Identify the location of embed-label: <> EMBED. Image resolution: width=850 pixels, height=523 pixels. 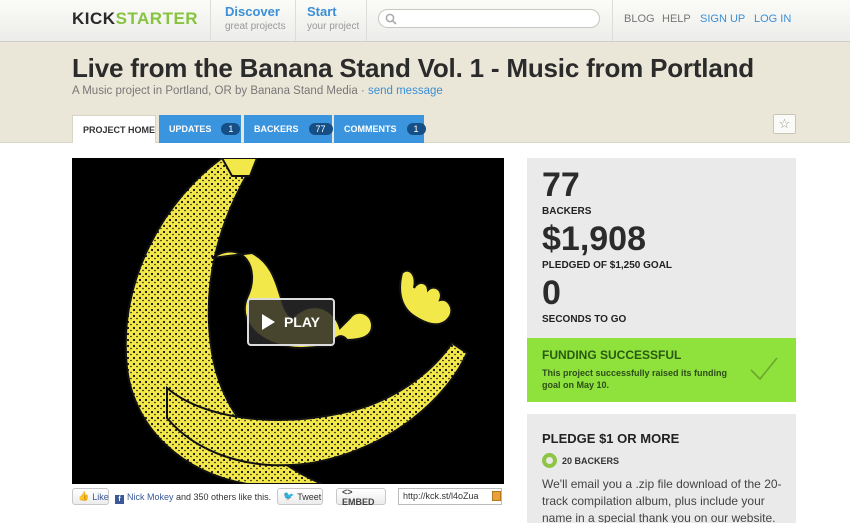
(358, 496).